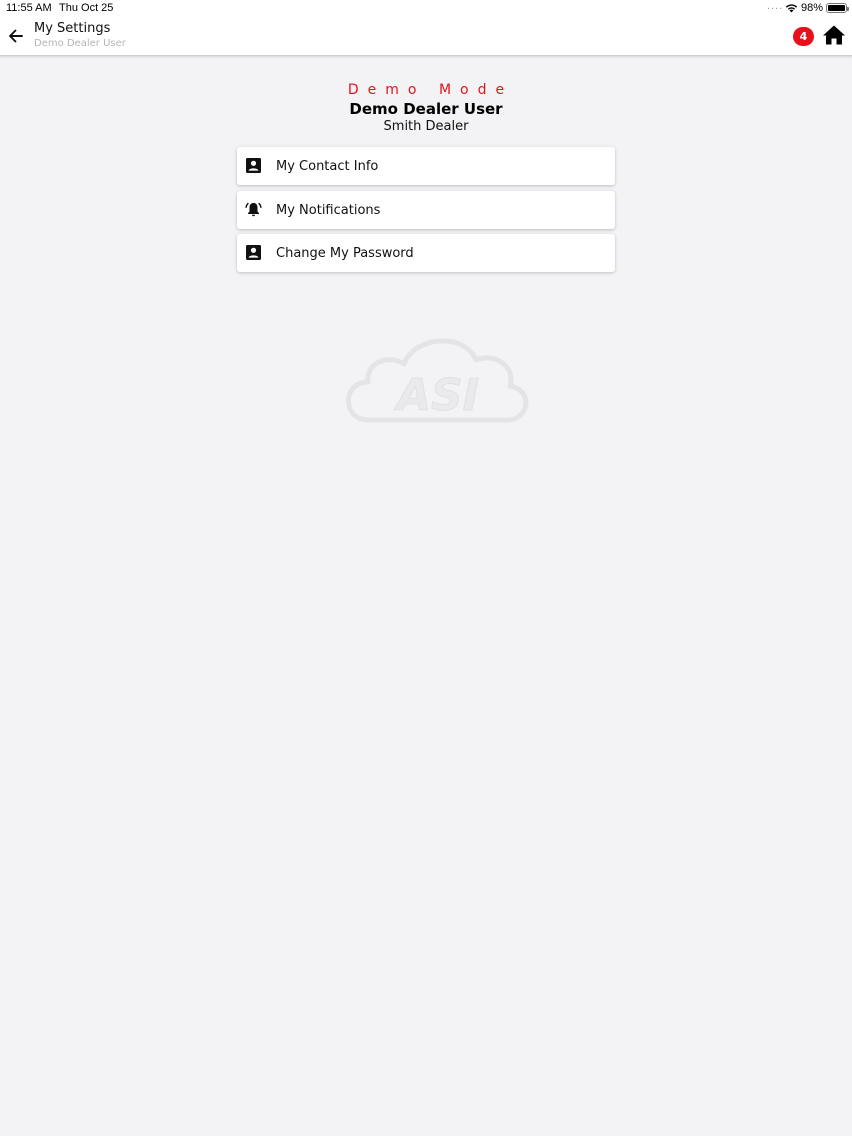  Describe the element at coordinates (430, 90) in the screenshot. I see `demo-mode-label: Demo Mode` at that location.